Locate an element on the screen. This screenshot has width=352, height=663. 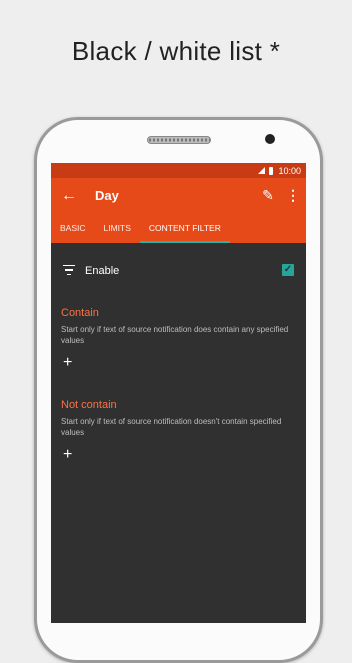
arrow-back-icon: ← is located at coordinates (69, 196).